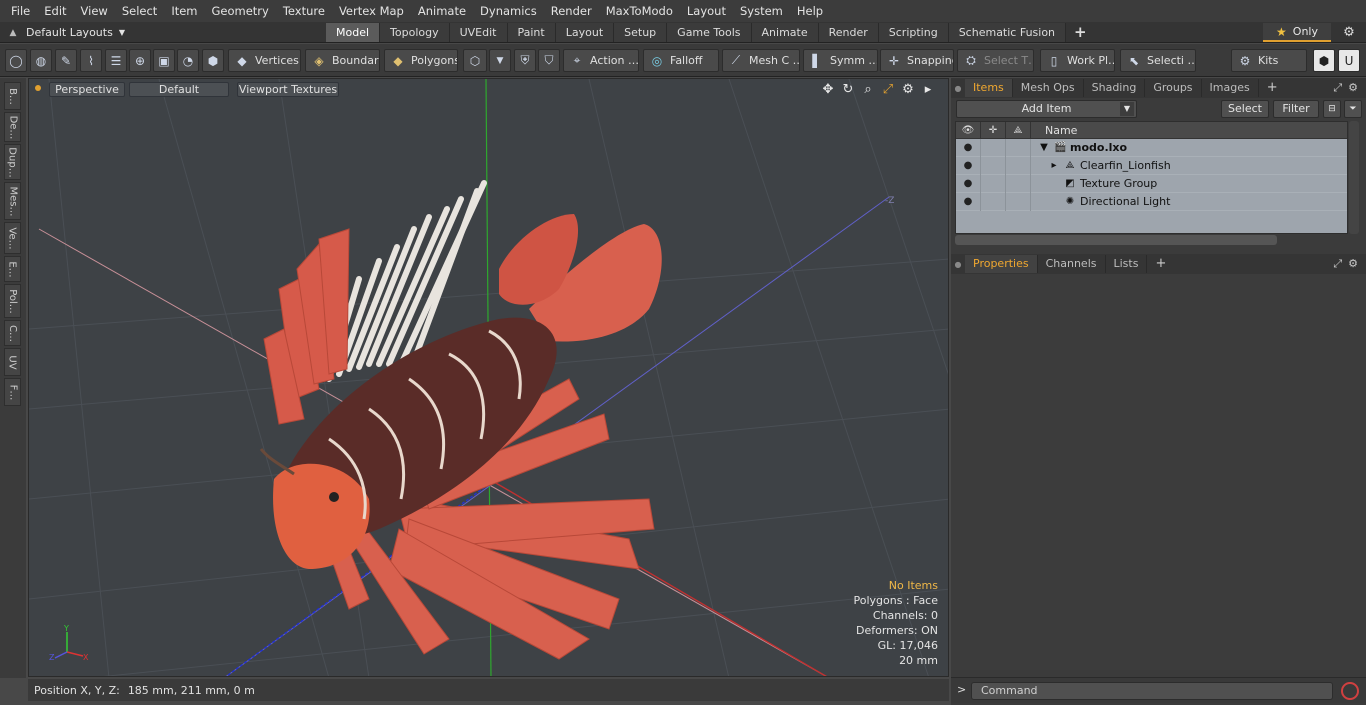  Describe the element at coordinates (641, 32) in the screenshot. I see `tab-setup: Setup` at that location.